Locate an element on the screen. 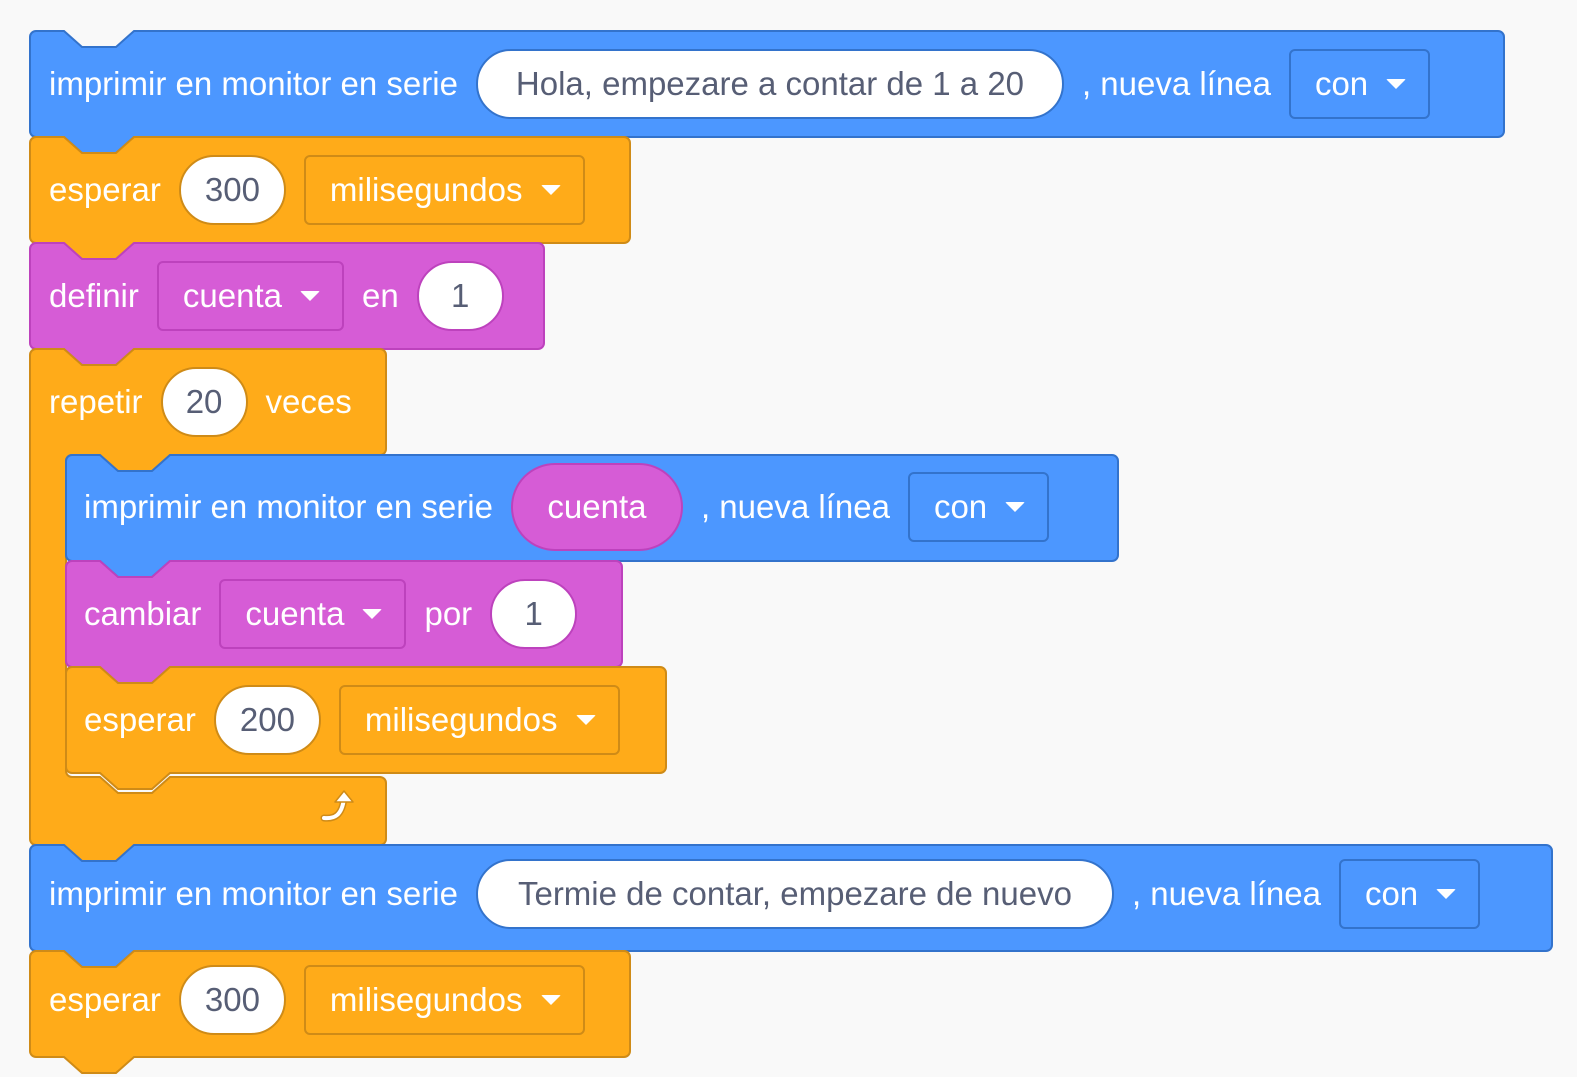 This screenshot has width=1577, height=1077. wait-block-1: esperar 300 milisegundos is located at coordinates (326, 190).